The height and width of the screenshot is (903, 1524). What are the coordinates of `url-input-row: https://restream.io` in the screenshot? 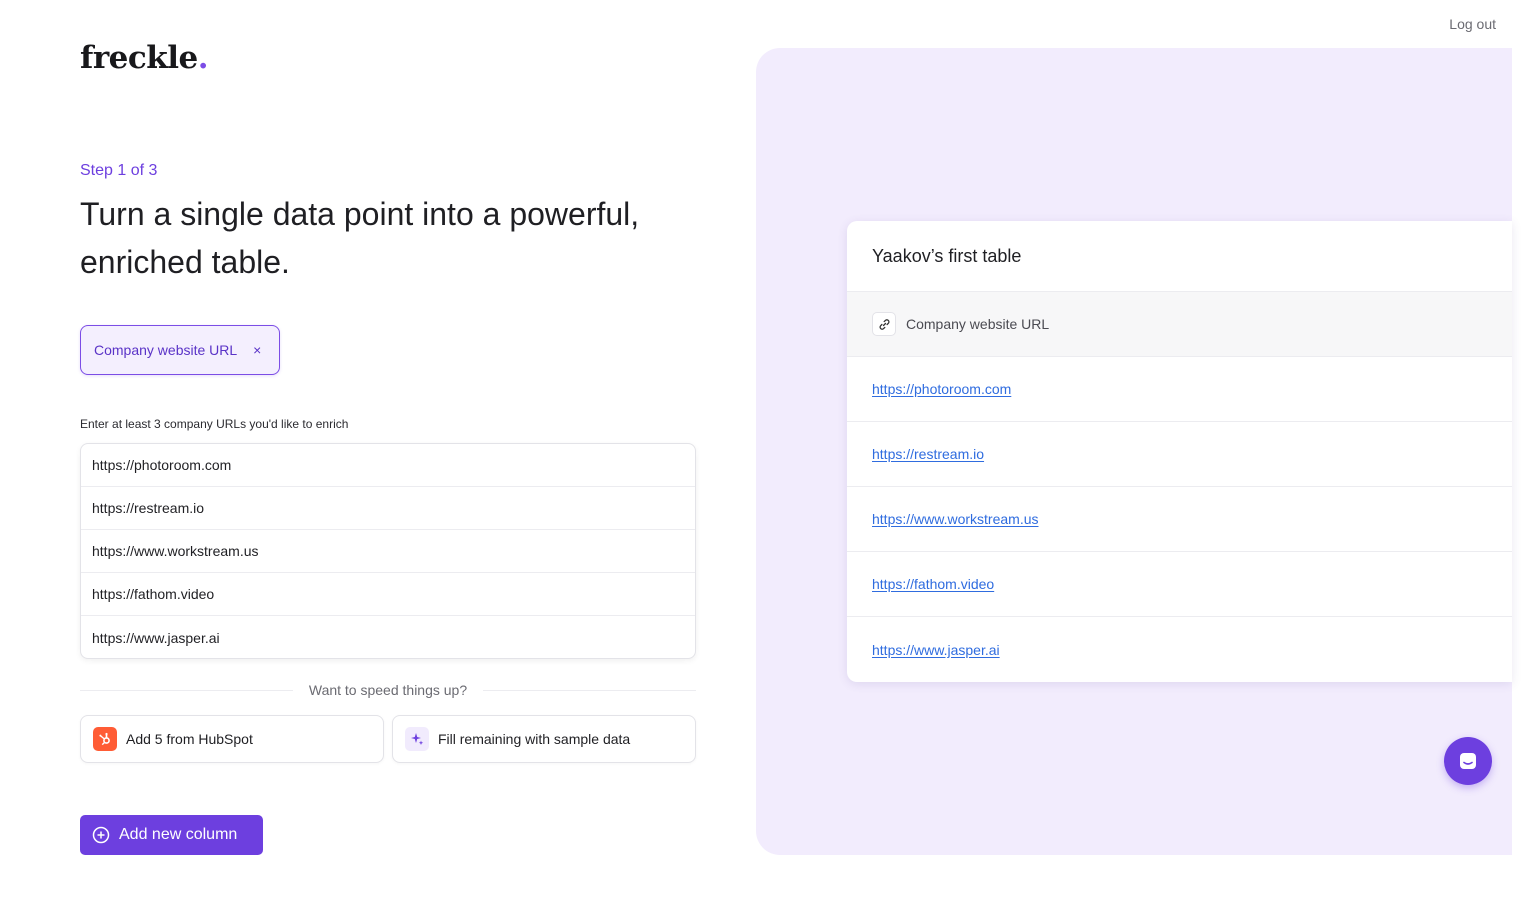 It's located at (388, 508).